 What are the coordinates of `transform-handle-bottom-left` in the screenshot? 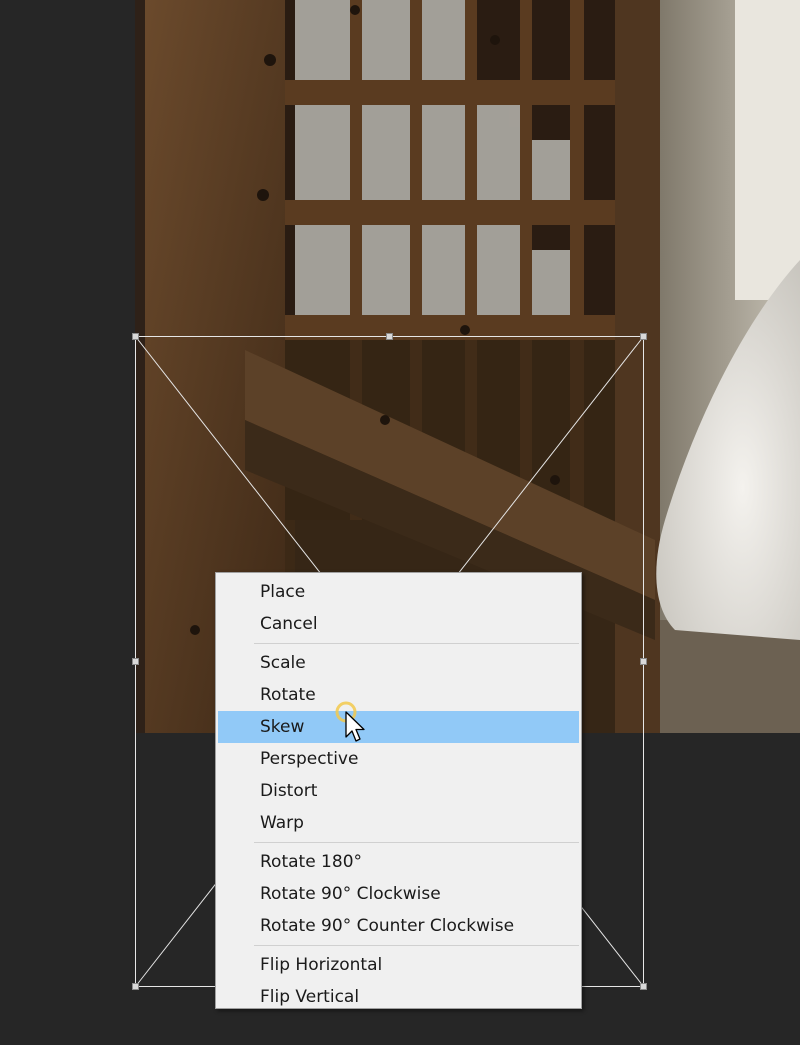 It's located at (135, 986).